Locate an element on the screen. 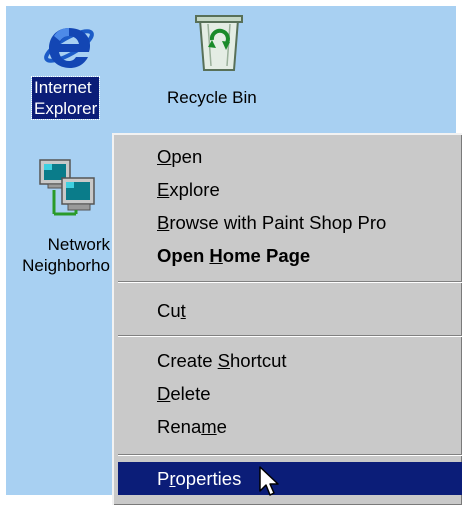 This screenshot has height=505, width=462. menu-item-delete: Delete is located at coordinates (290, 393).